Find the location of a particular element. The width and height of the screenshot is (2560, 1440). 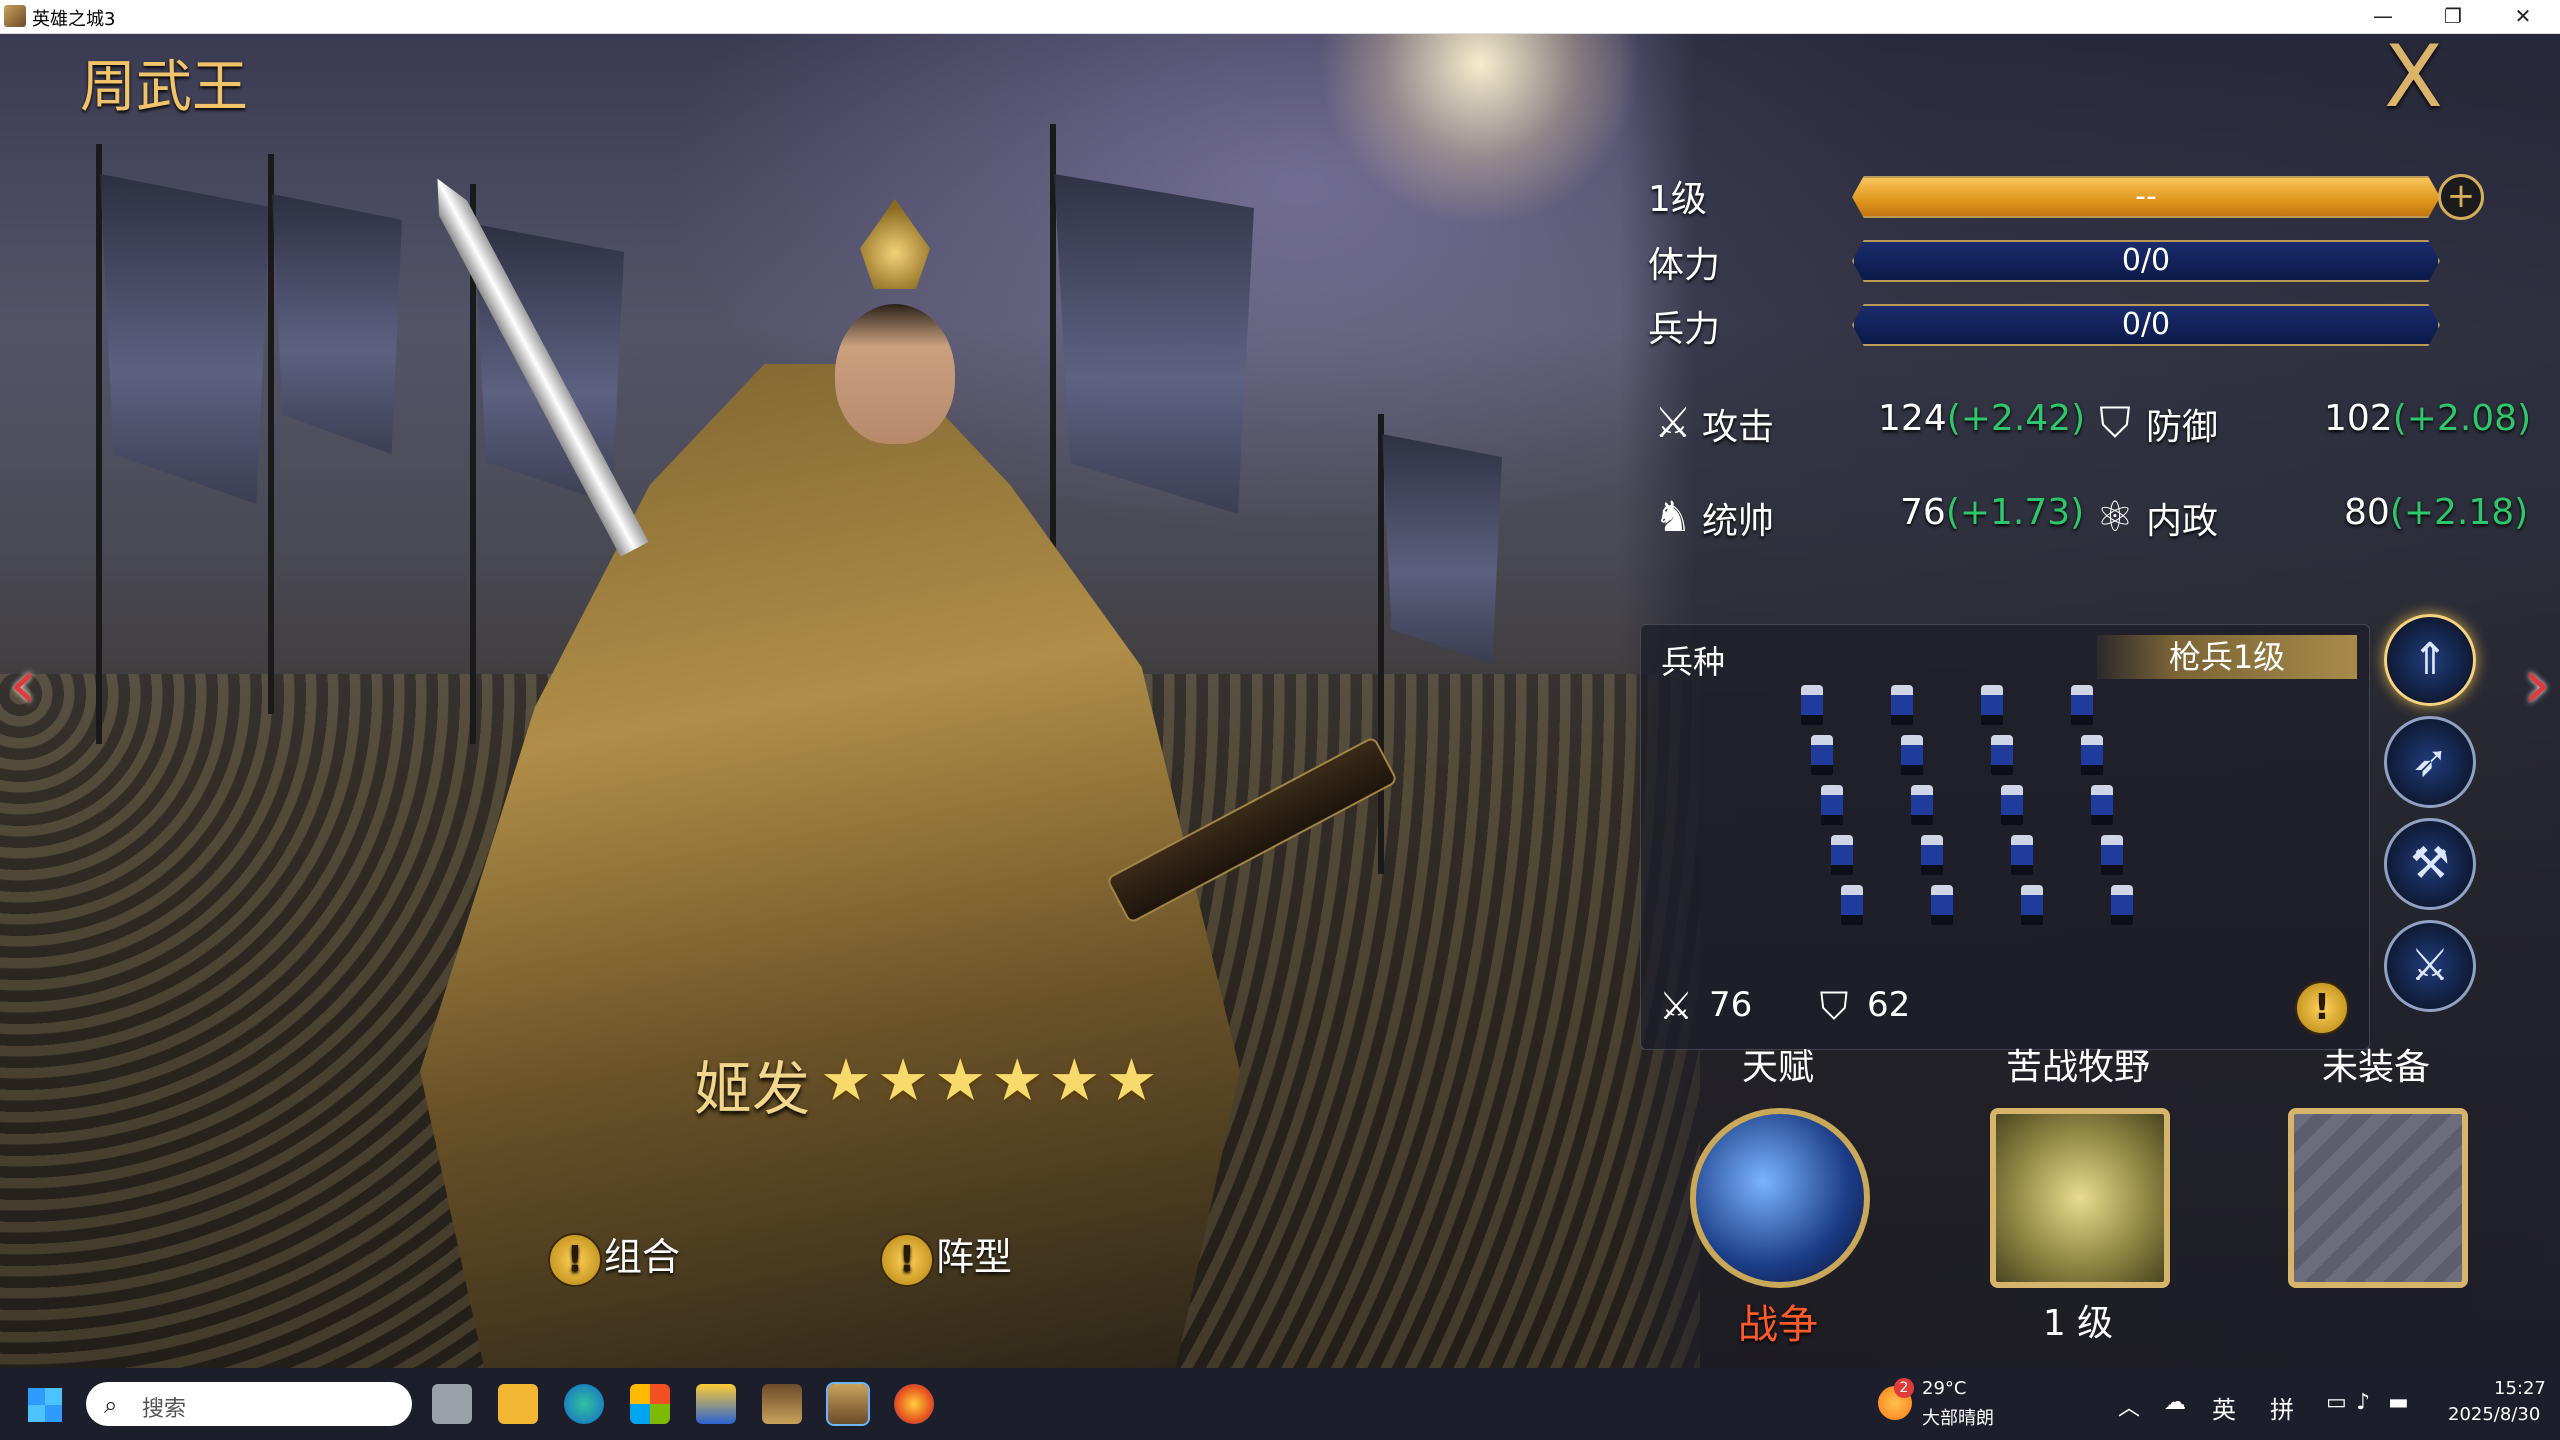

stamina-bar: 0/0 is located at coordinates (2146, 261).